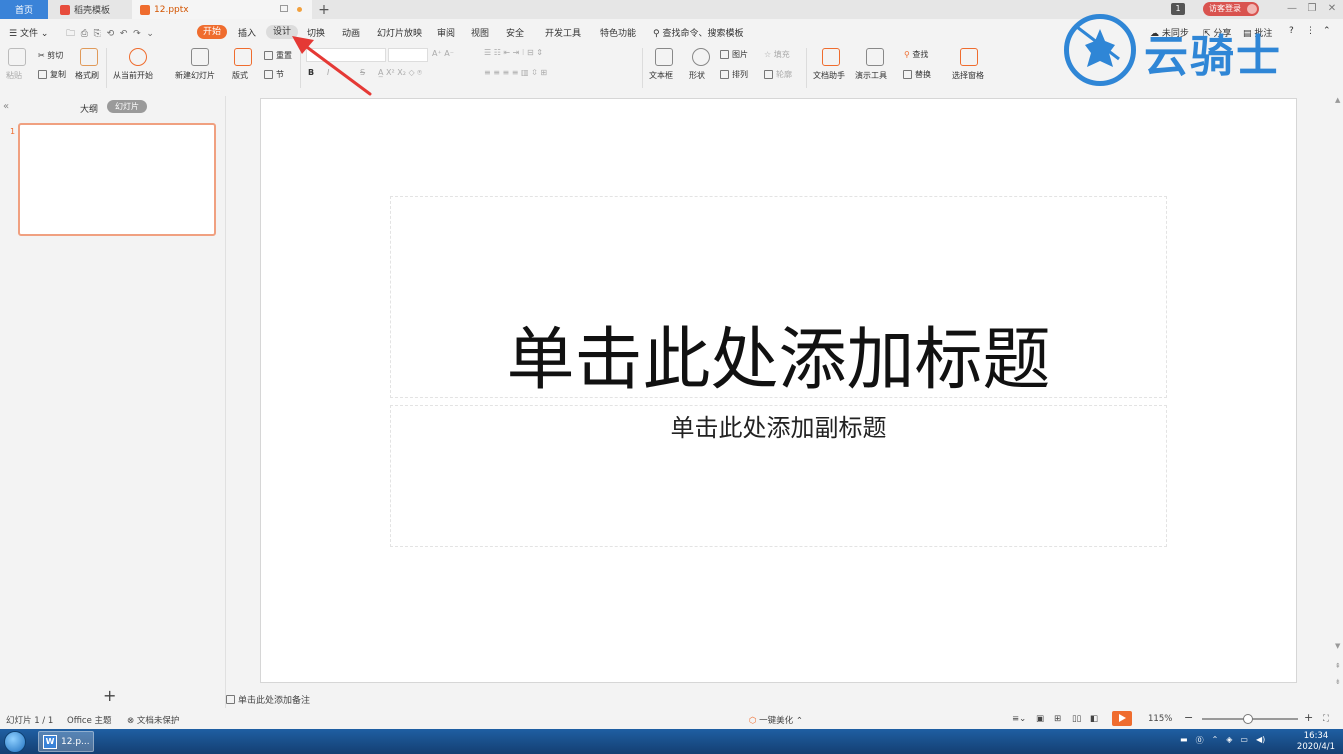 The image size is (1343, 754). What do you see at coordinates (299, 9) in the screenshot?
I see `unsaved-dot-icon` at bounding box center [299, 9].